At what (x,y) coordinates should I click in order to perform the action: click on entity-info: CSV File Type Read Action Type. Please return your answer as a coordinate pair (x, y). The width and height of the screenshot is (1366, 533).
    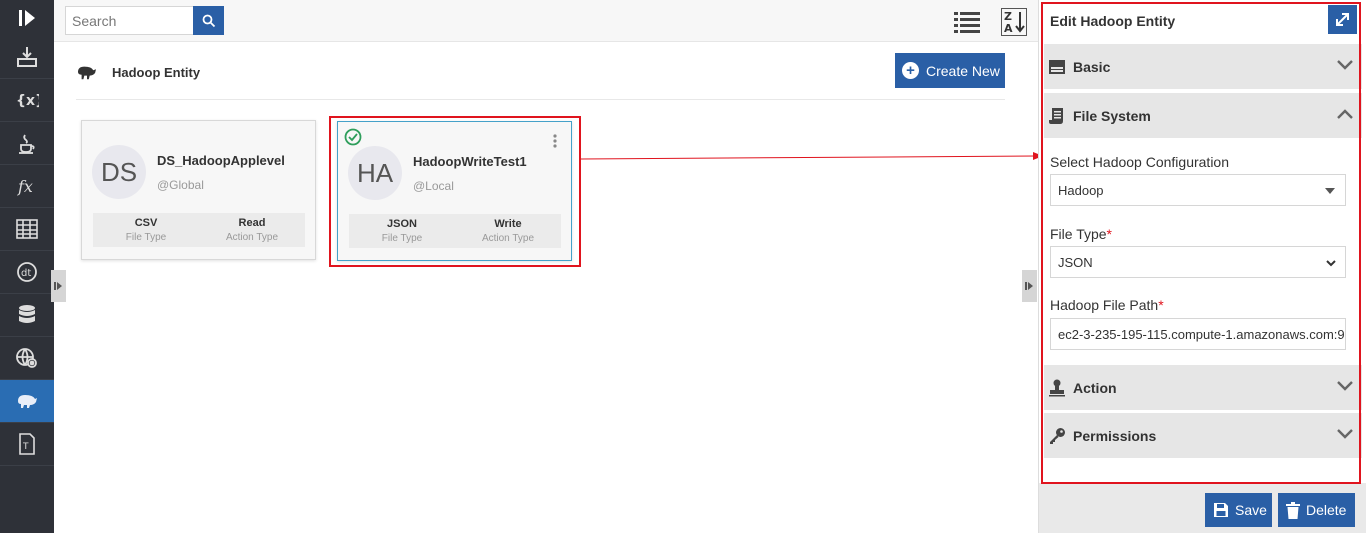
    Looking at the image, I should click on (199, 230).